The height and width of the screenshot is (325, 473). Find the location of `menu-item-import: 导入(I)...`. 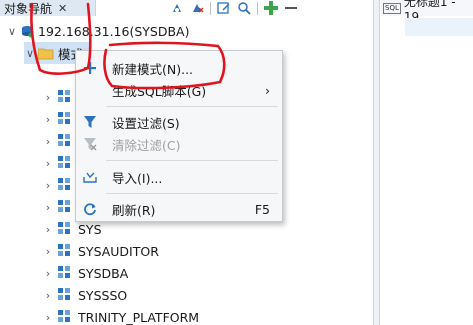

menu-item-import: 导入(I)... is located at coordinates (179, 177).